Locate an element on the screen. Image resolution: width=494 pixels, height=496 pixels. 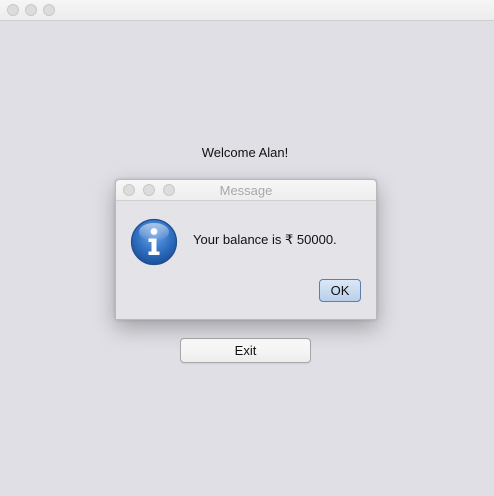
dialog-title: Message is located at coordinates (246, 190).